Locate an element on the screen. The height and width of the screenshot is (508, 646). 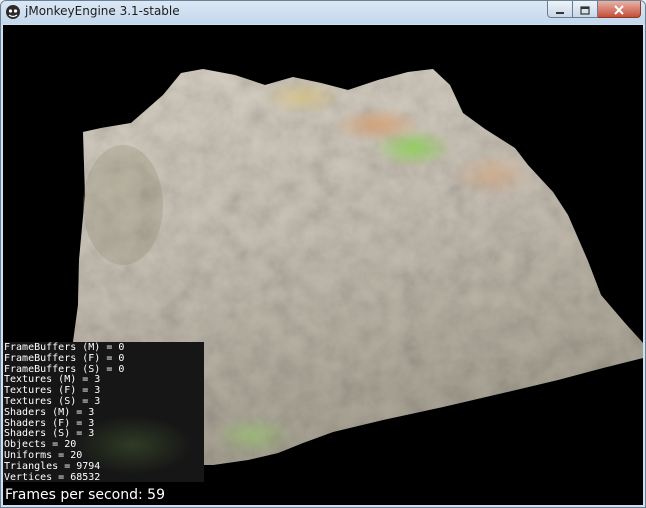
minimize-icon is located at coordinates (560, 10).